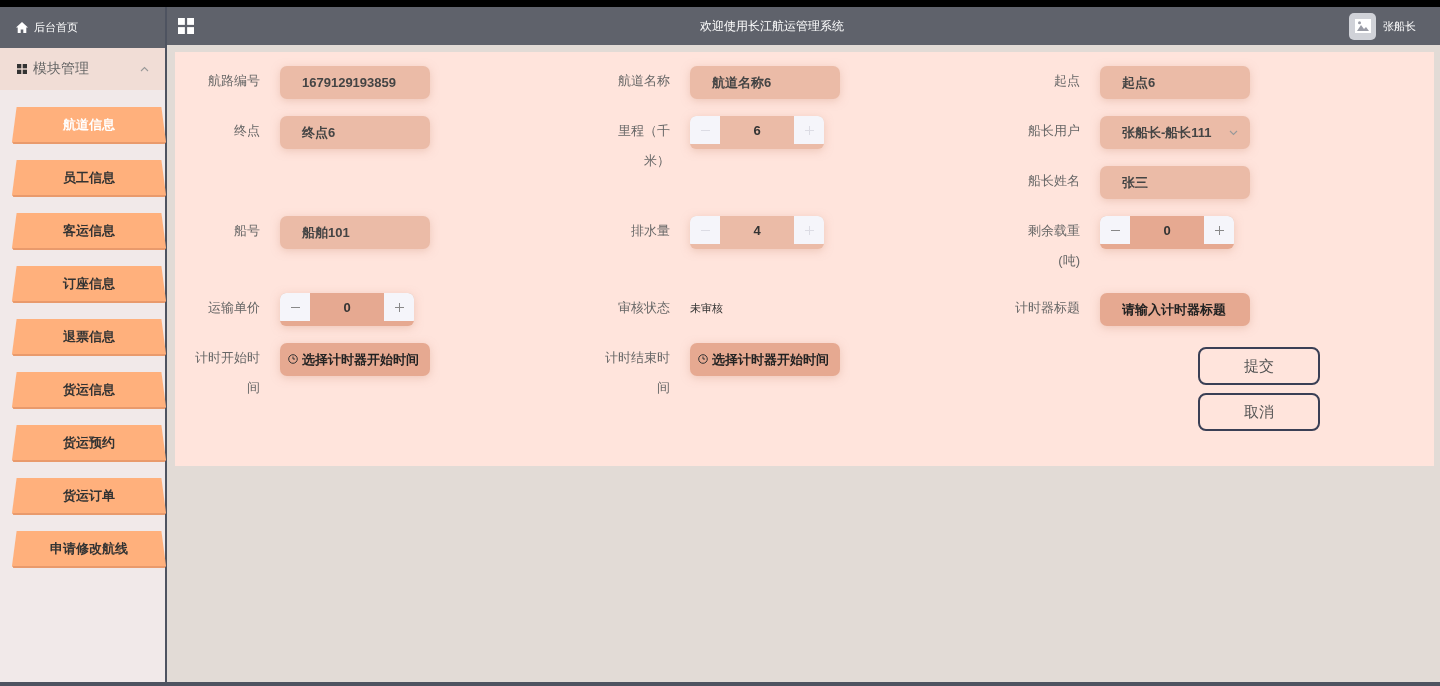 This screenshot has width=1440, height=686. What do you see at coordinates (1053, 246) in the screenshot?
I see `field-label: 剩余载重(吨)` at bounding box center [1053, 246].